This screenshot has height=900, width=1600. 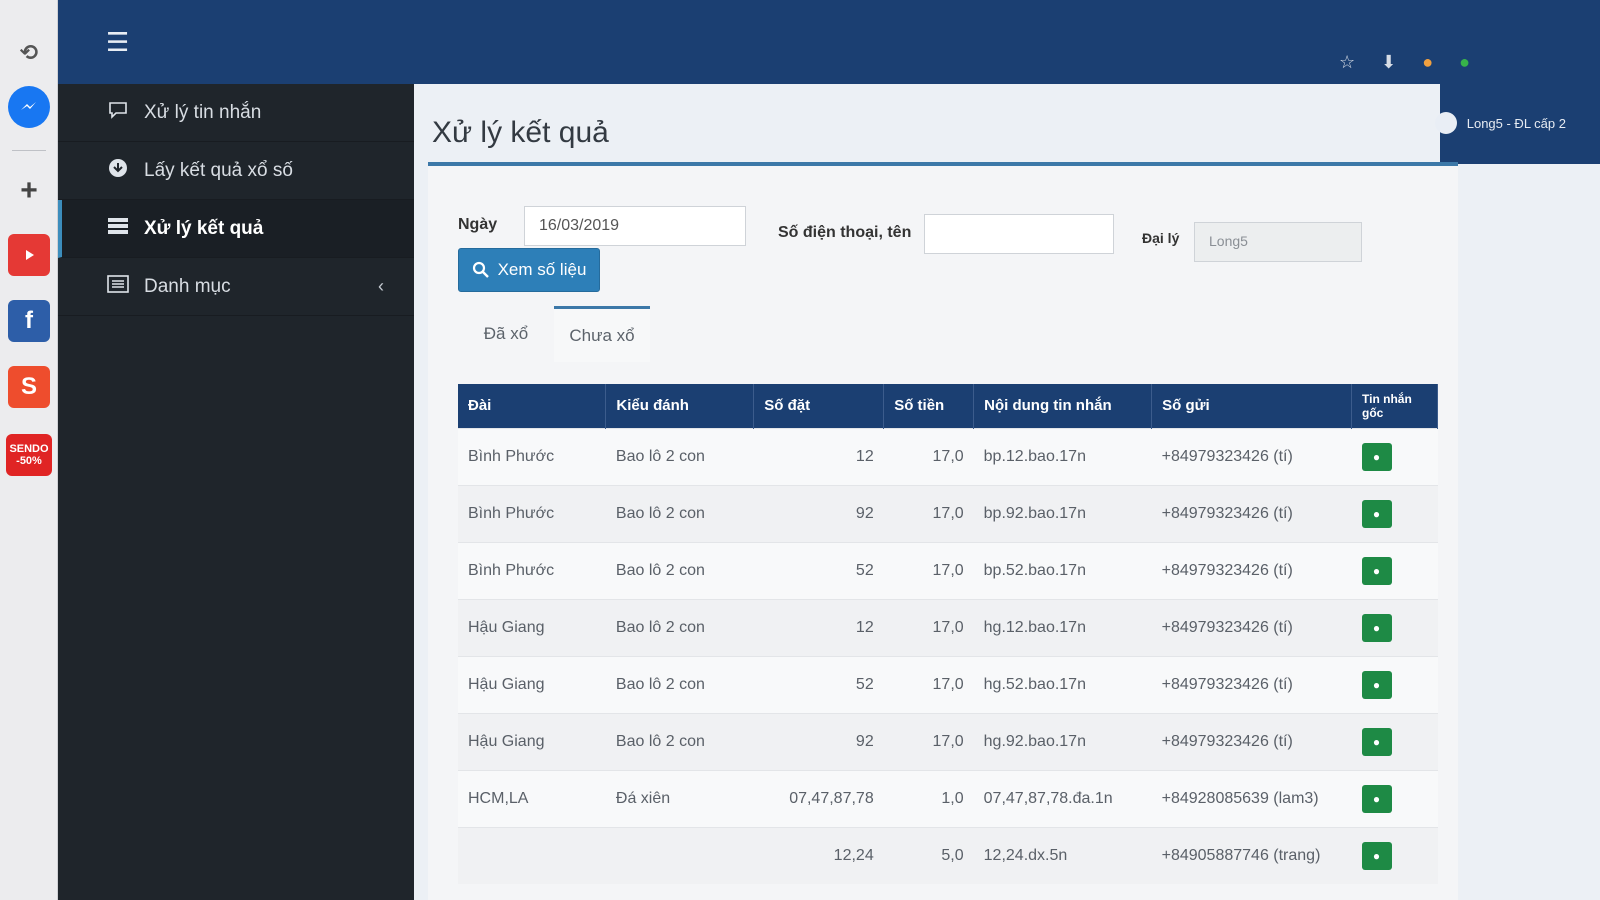 I want to click on avatar, so click(x=1445, y=123).